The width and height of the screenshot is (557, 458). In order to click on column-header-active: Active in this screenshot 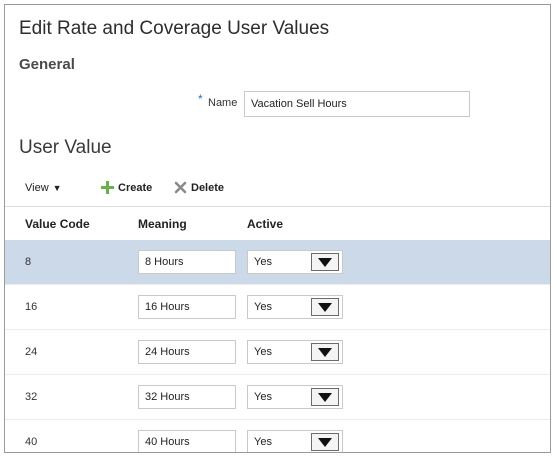, I will do `click(265, 224)`.